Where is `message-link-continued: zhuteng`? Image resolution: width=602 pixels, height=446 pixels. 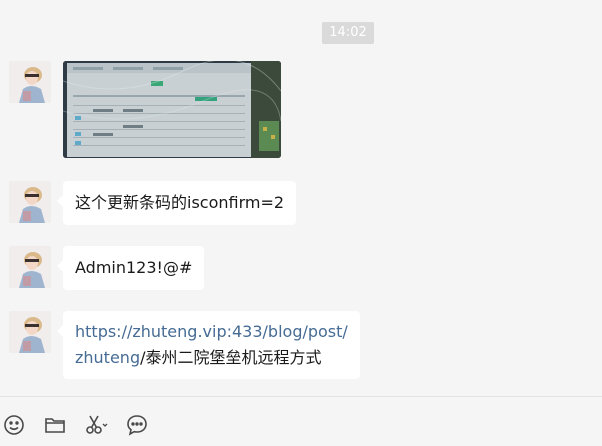 message-link-continued: zhuteng is located at coordinates (107, 357).